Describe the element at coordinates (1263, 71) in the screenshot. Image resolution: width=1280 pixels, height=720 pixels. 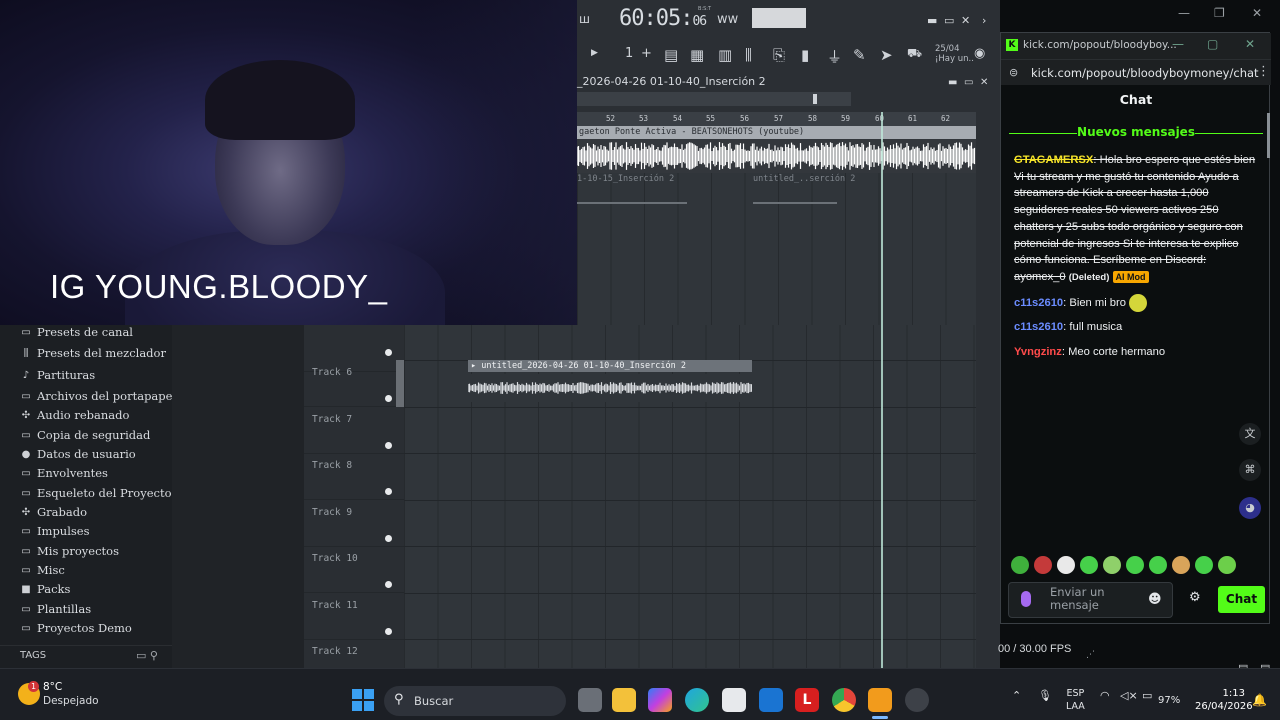
I see `more-options-icon: ⋮` at that location.